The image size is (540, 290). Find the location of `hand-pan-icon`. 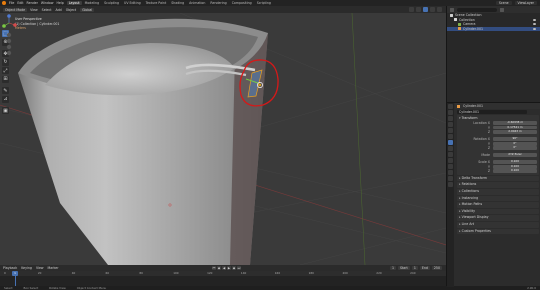

hand-pan-icon is located at coordinates (9, 41).